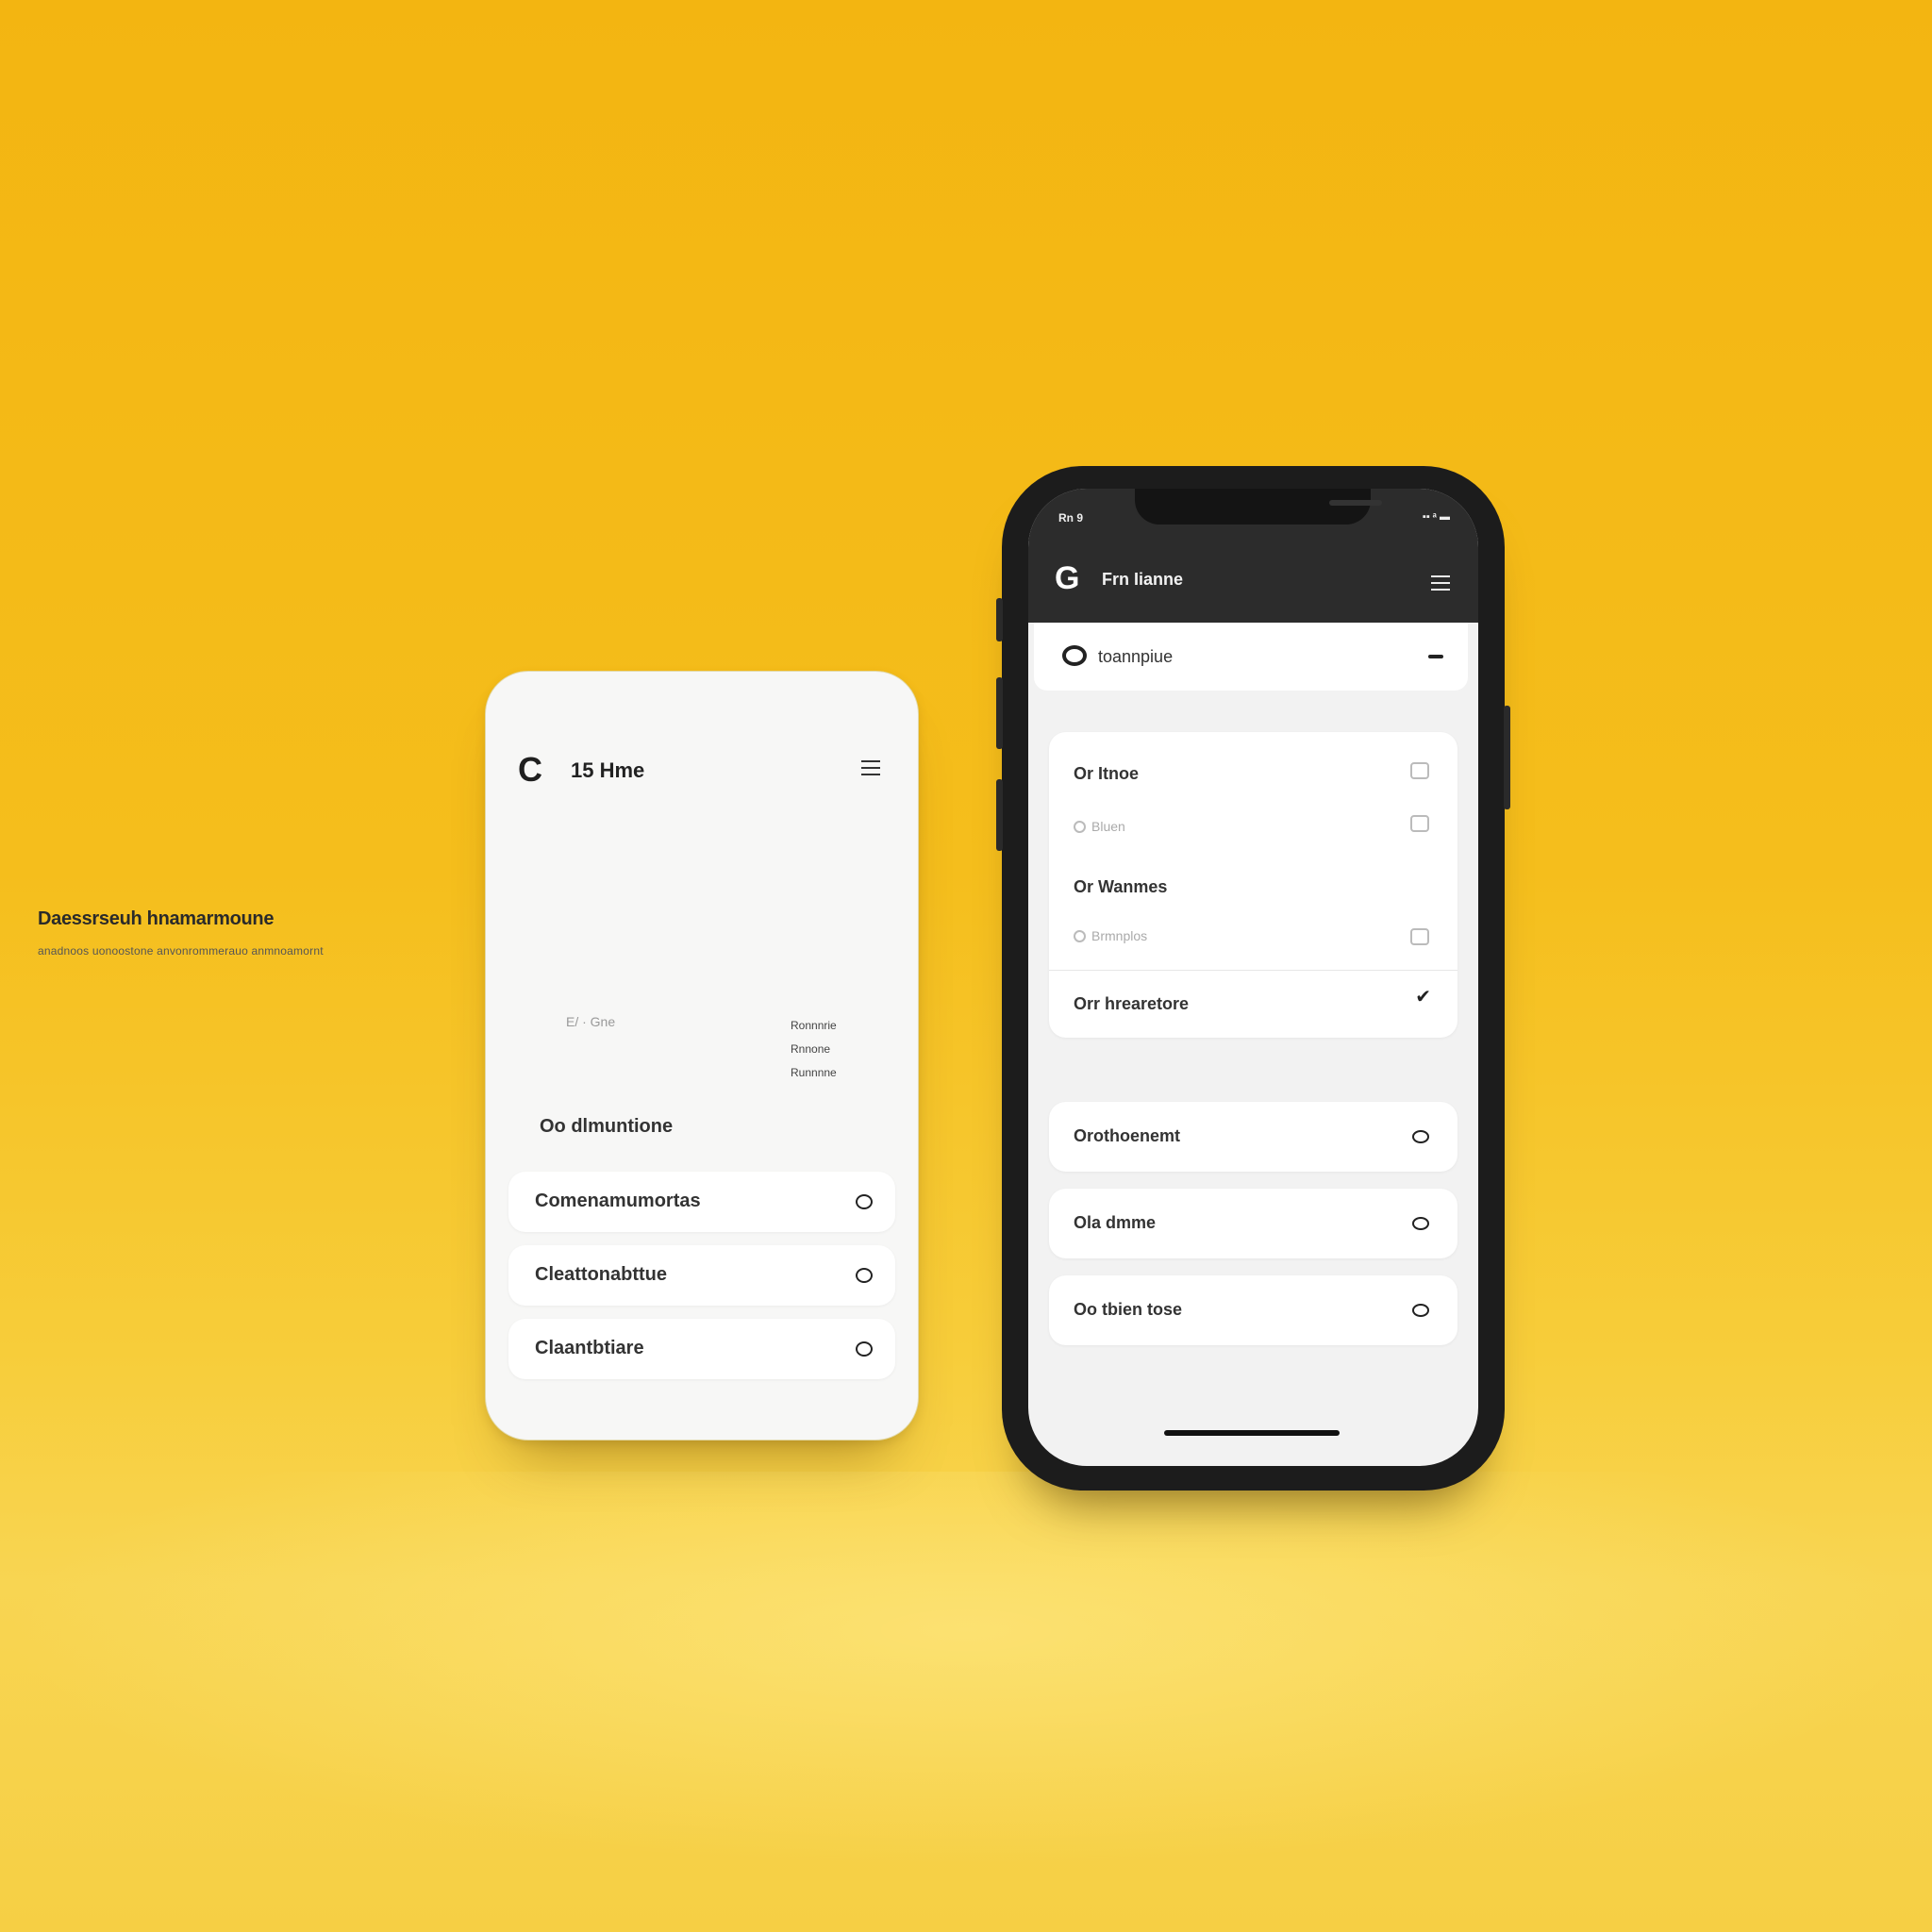 The width and height of the screenshot is (1932, 1932). I want to click on phone-list-item-label: Orothoenemt, so click(1128, 1135).